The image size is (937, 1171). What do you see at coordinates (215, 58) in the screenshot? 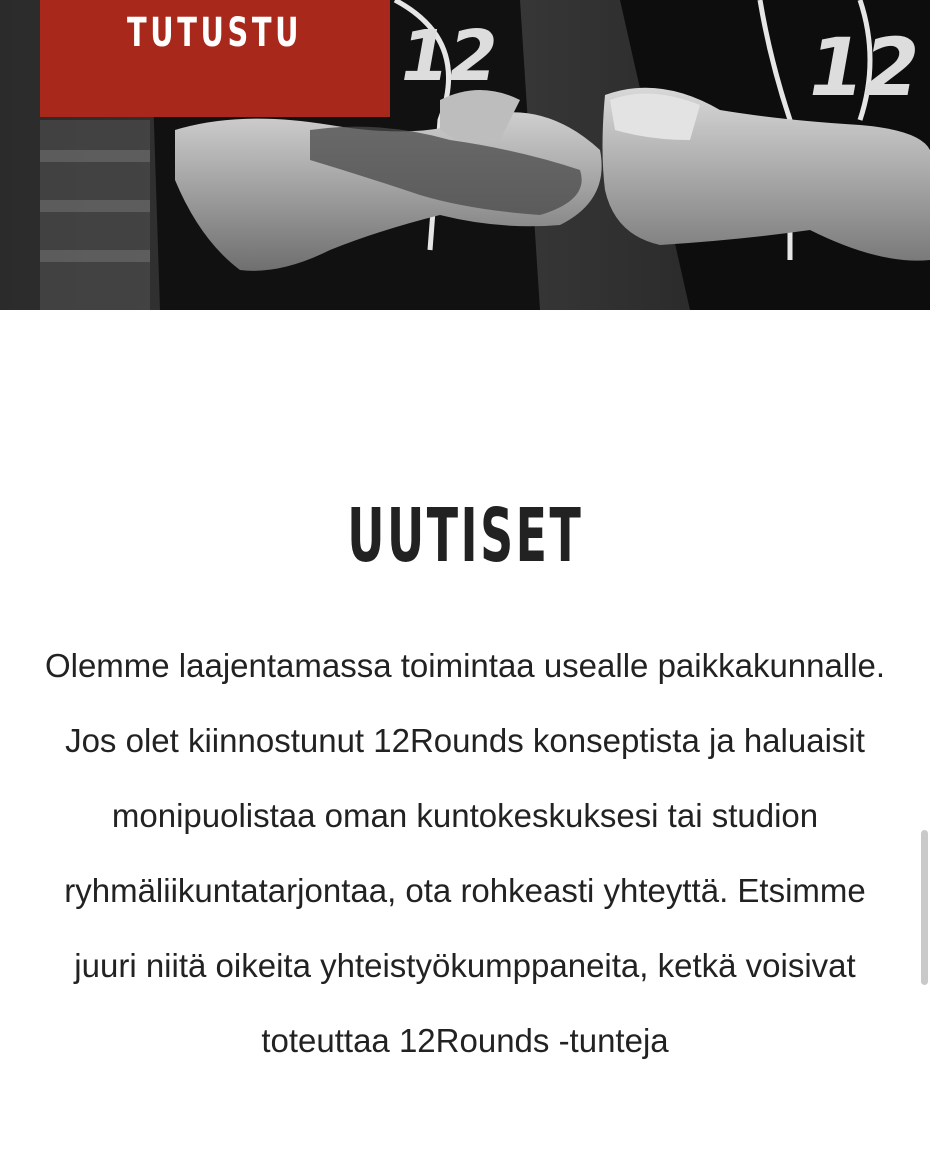
I see `tutustu-button: TUTUSTU` at bounding box center [215, 58].